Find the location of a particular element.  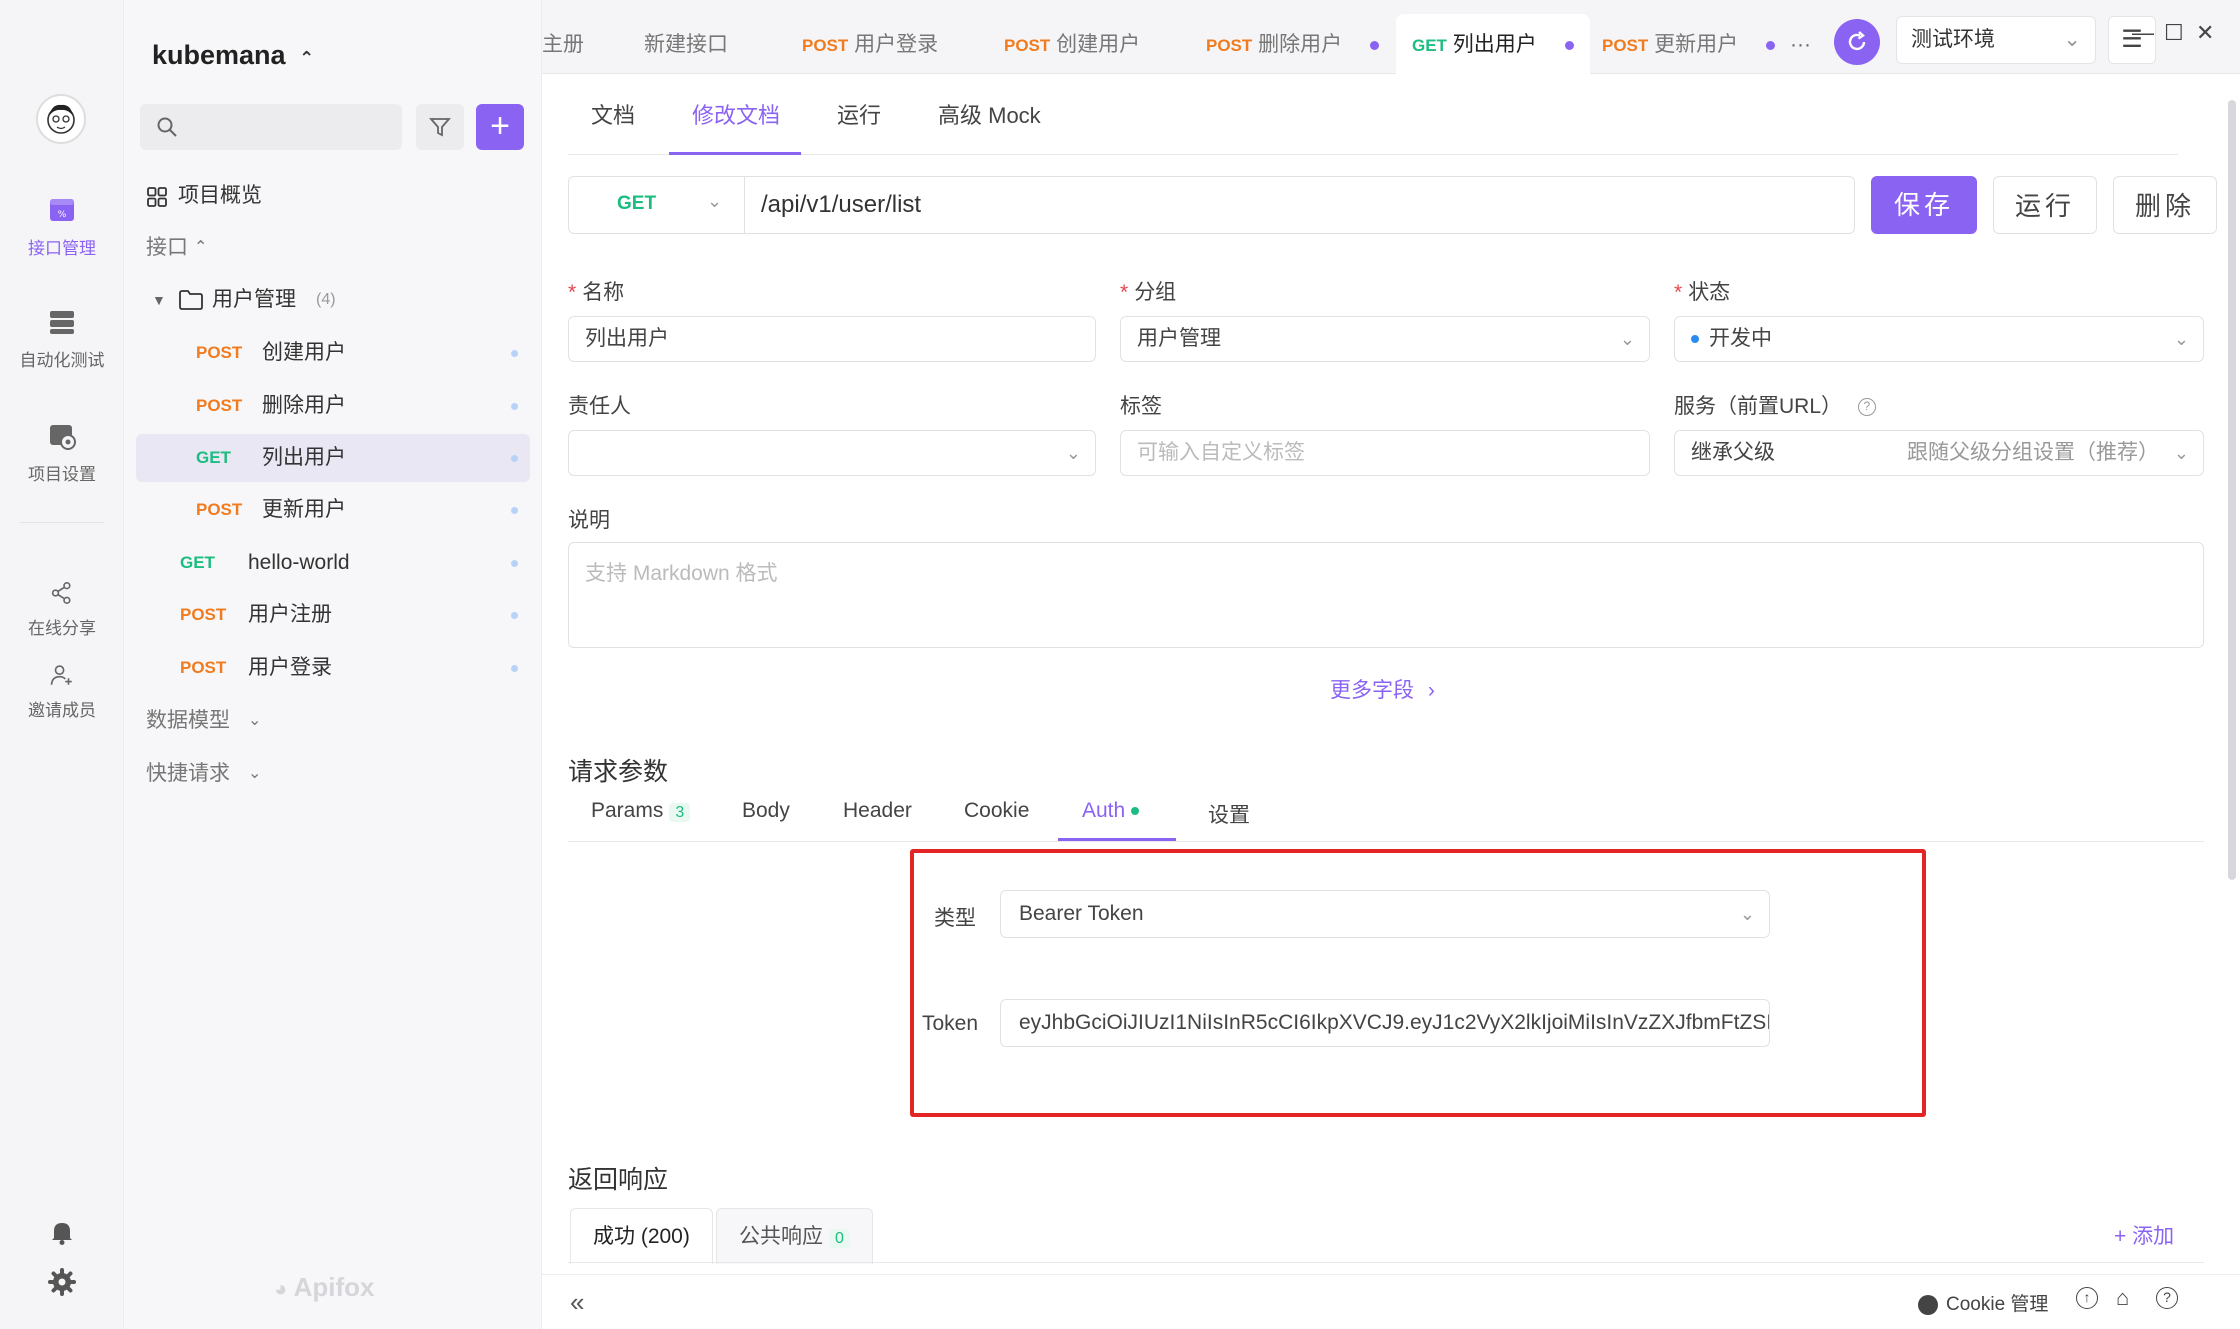

project-switcher: kubemana ⌃ is located at coordinates (233, 55).